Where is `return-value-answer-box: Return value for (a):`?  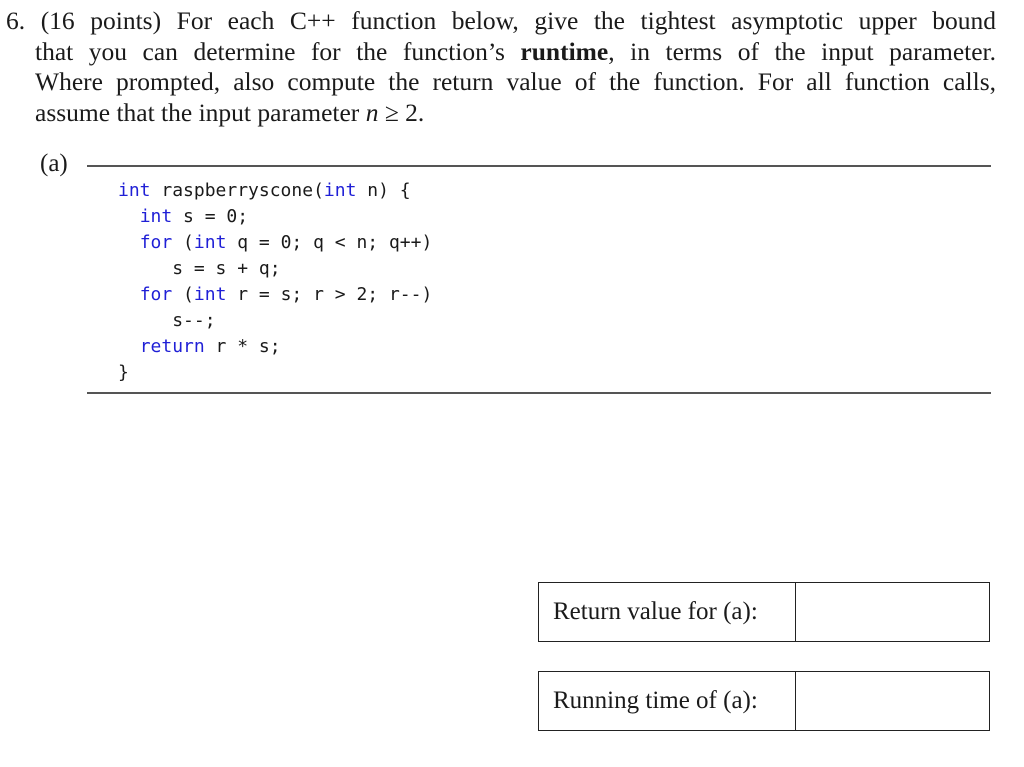 return-value-answer-box: Return value for (a): is located at coordinates (764, 612).